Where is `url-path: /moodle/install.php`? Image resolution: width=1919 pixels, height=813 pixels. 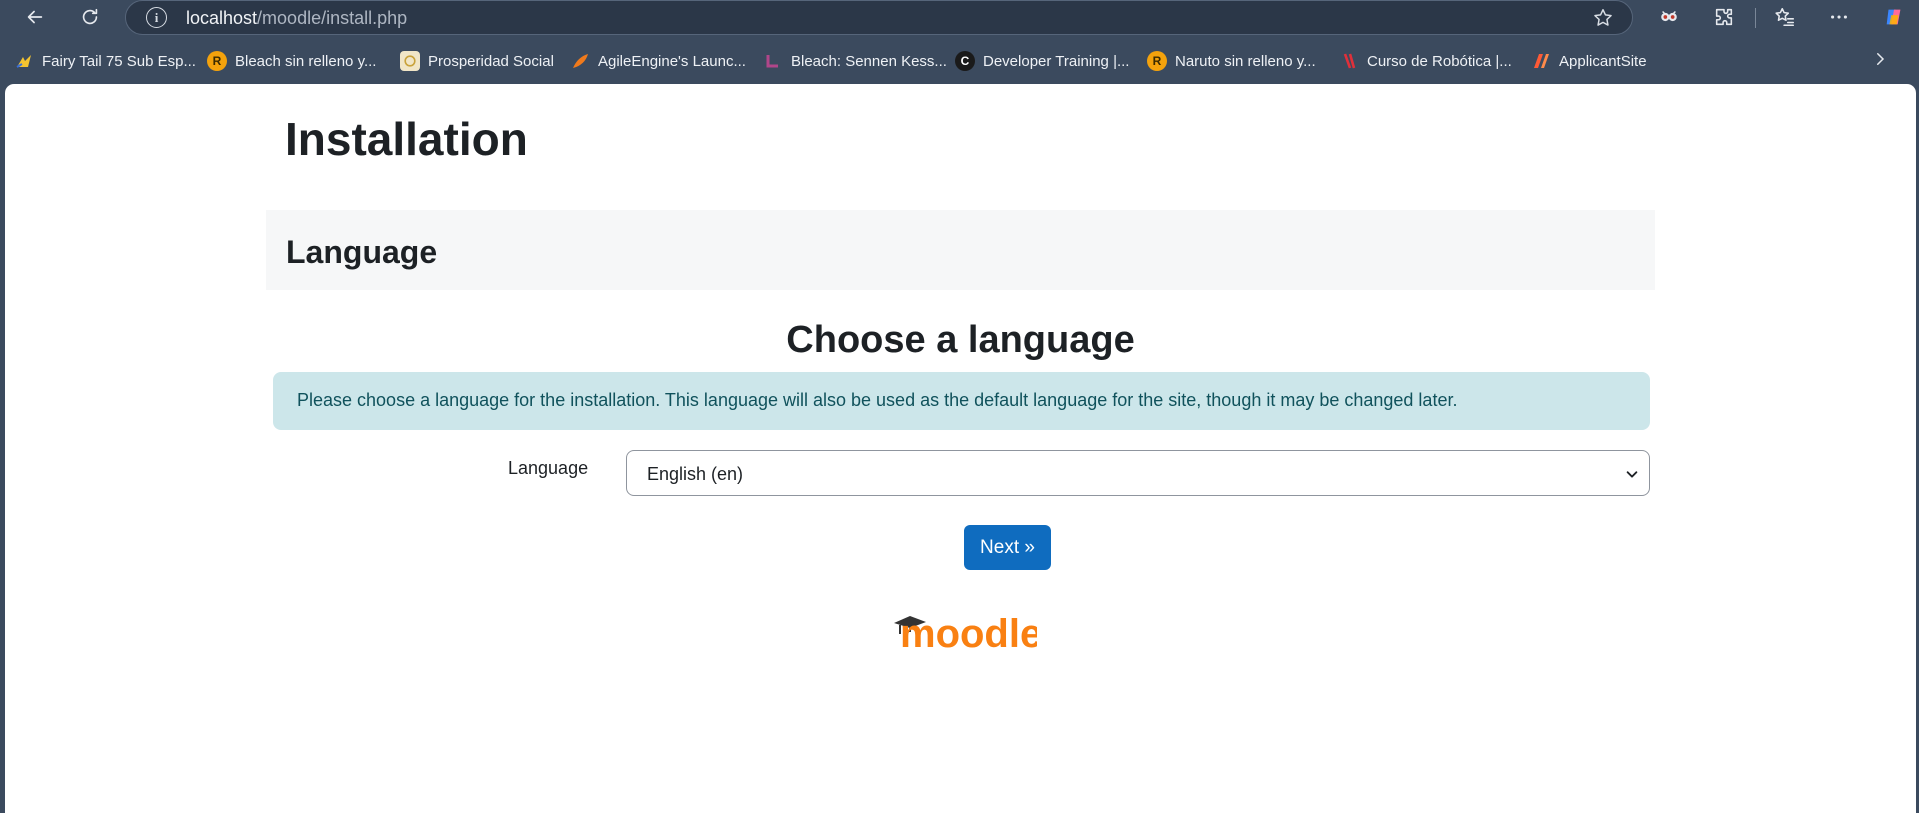 url-path: /moodle/install.php is located at coordinates (332, 18).